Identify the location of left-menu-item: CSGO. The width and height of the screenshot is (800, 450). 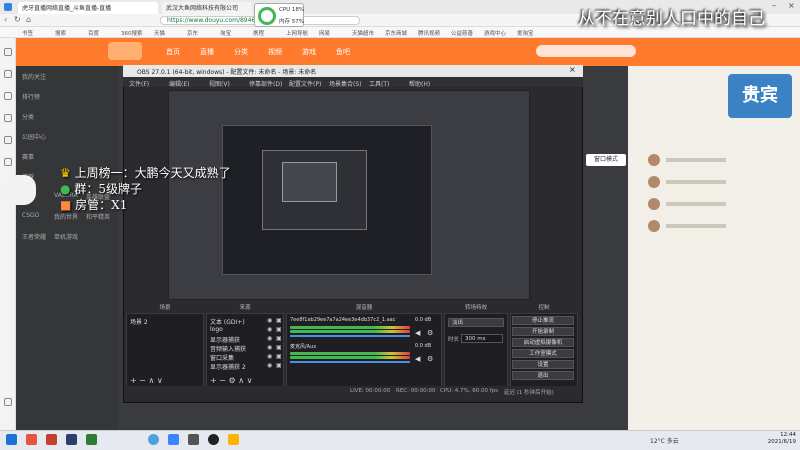
(30, 215).